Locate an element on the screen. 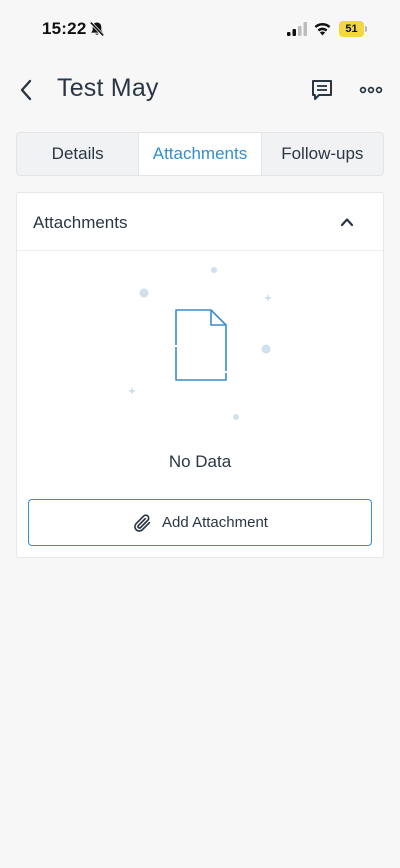  wifi-icon is located at coordinates (322, 29).